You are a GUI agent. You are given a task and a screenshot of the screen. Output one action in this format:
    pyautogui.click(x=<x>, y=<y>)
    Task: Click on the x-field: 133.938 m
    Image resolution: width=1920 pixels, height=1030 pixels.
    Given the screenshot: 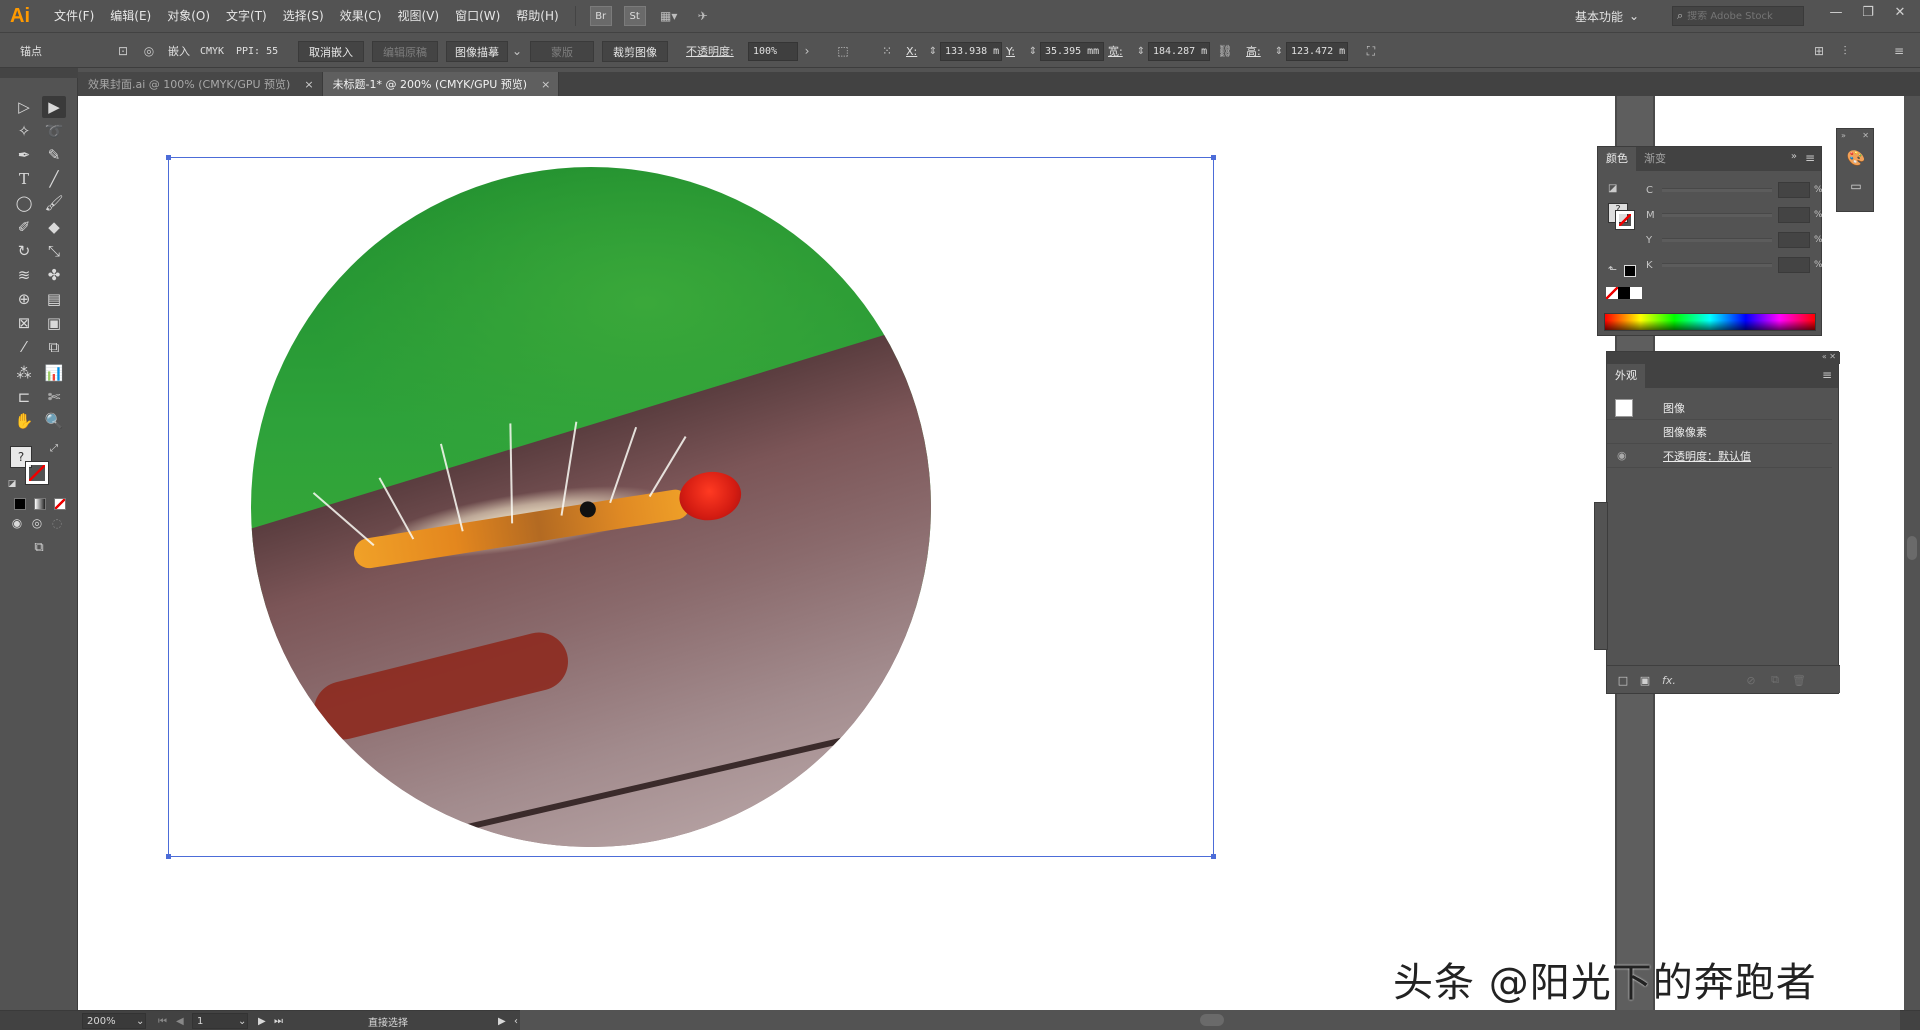 What is the action you would take?
    pyautogui.click(x=971, y=51)
    